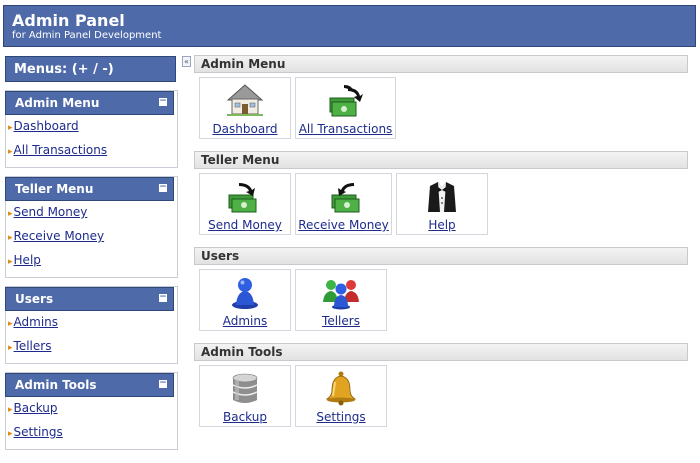  What do you see at coordinates (186, 61) in the screenshot?
I see `collapse-sidebar-icon: «` at bounding box center [186, 61].